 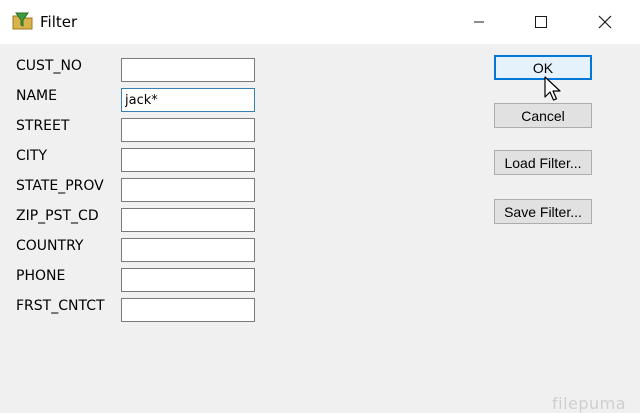 What do you see at coordinates (188, 70) in the screenshot?
I see `cust-no-input` at bounding box center [188, 70].